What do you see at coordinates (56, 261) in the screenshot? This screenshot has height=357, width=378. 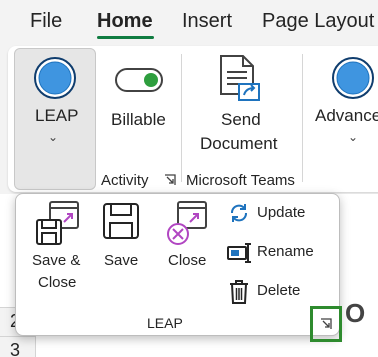 I see `save-close-line1: Save &` at bounding box center [56, 261].